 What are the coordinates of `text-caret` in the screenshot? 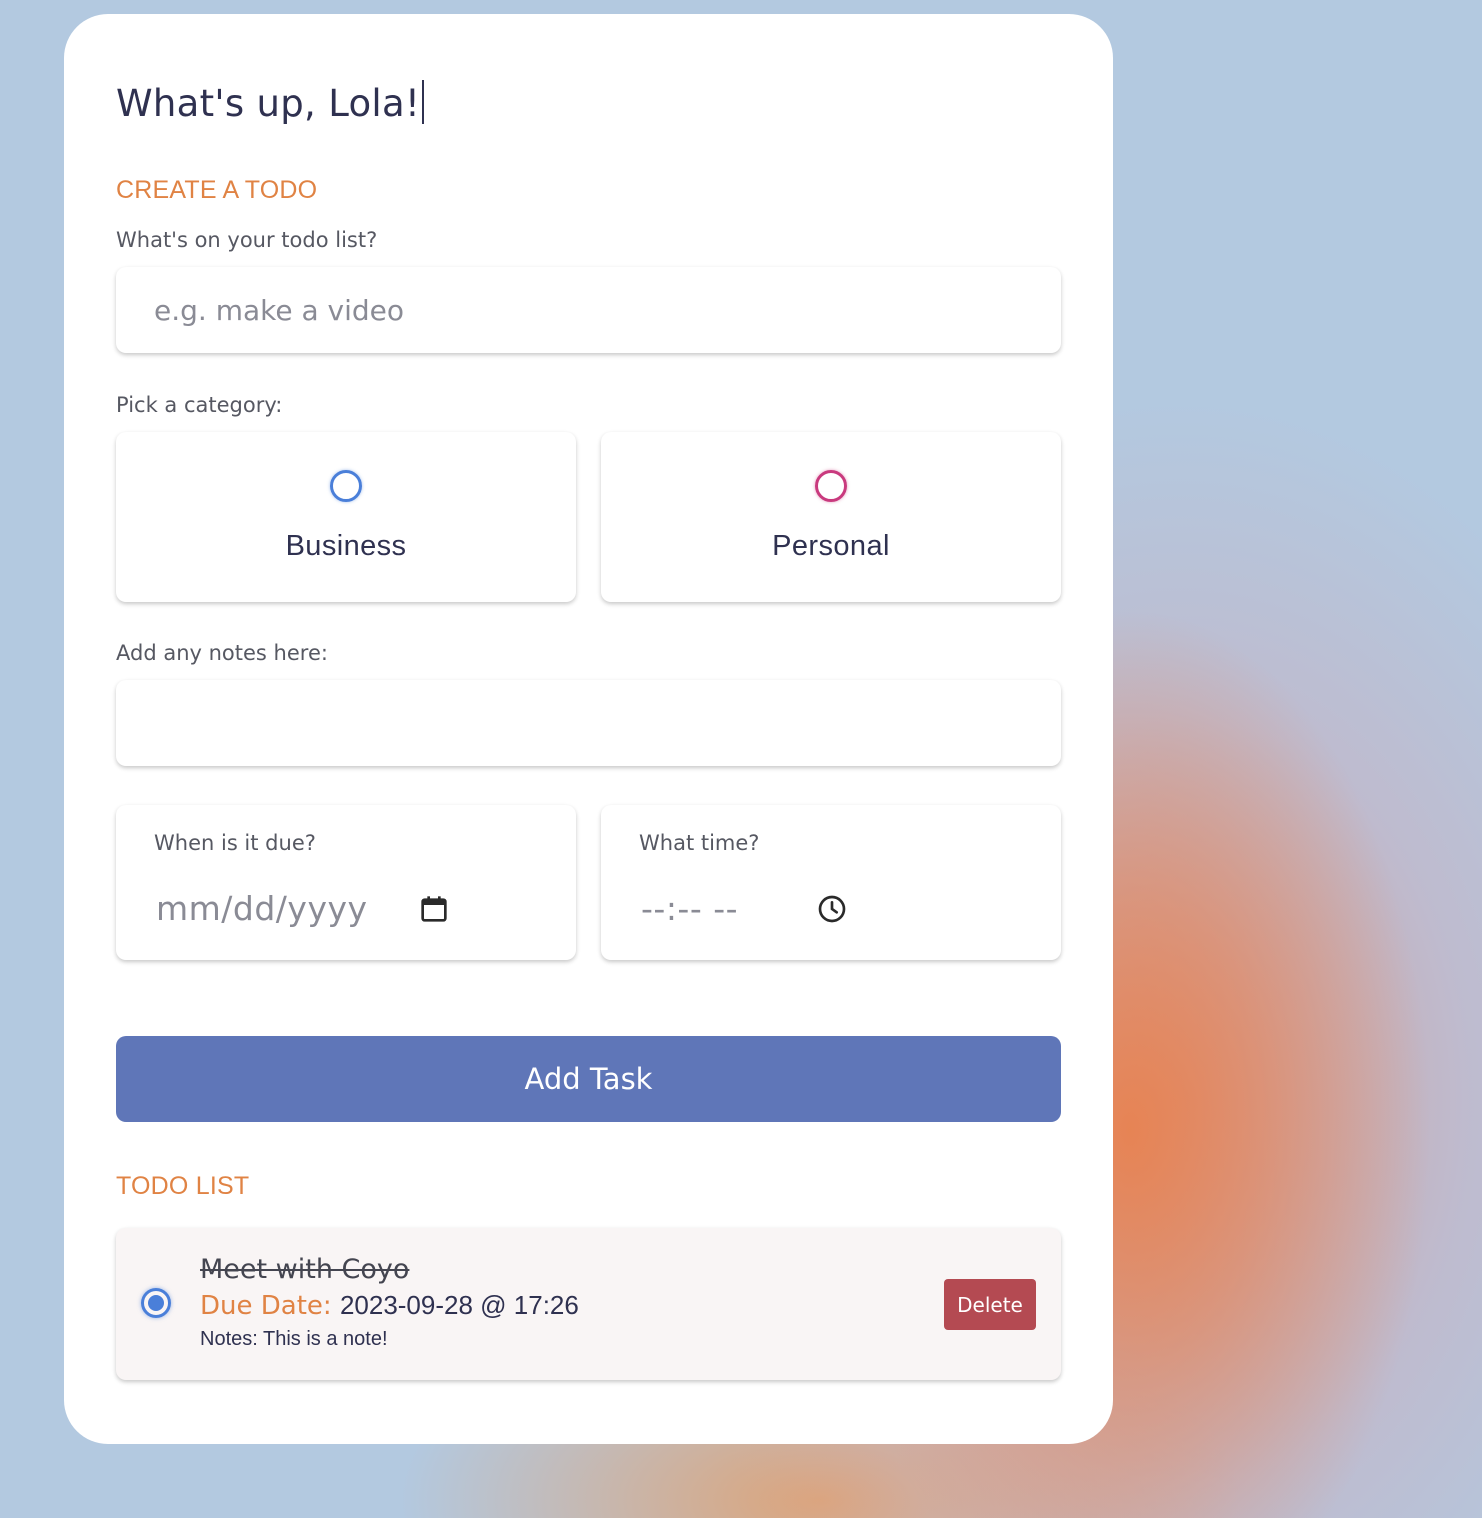 It's located at (423, 102).